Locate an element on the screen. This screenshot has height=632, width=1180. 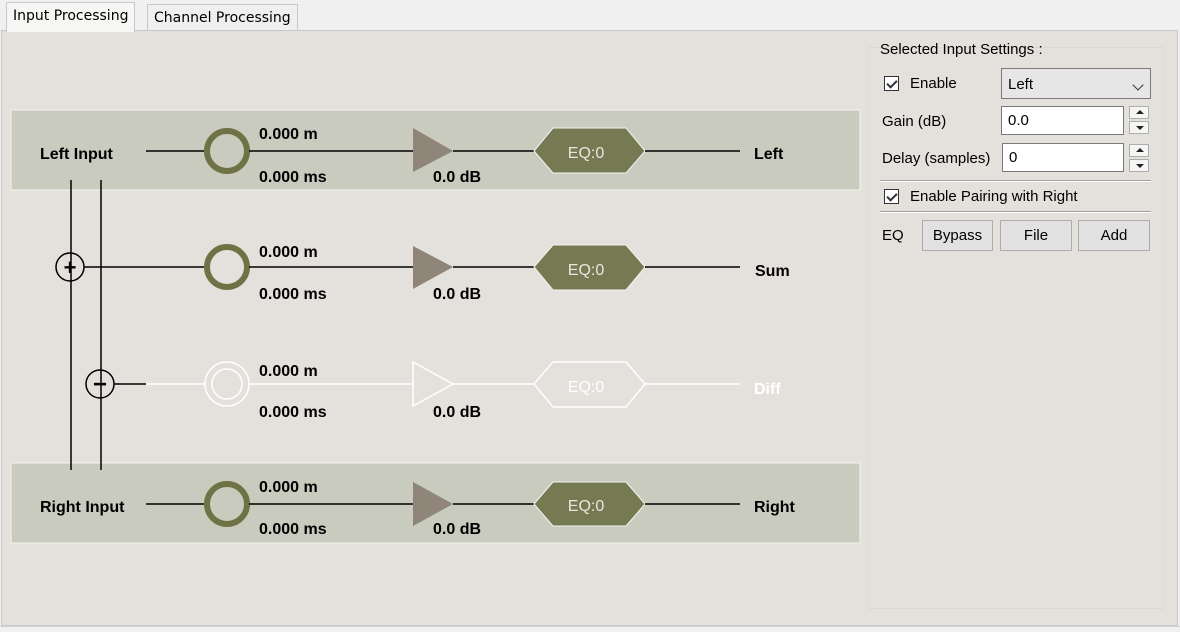
output-label: Sum is located at coordinates (772, 271).